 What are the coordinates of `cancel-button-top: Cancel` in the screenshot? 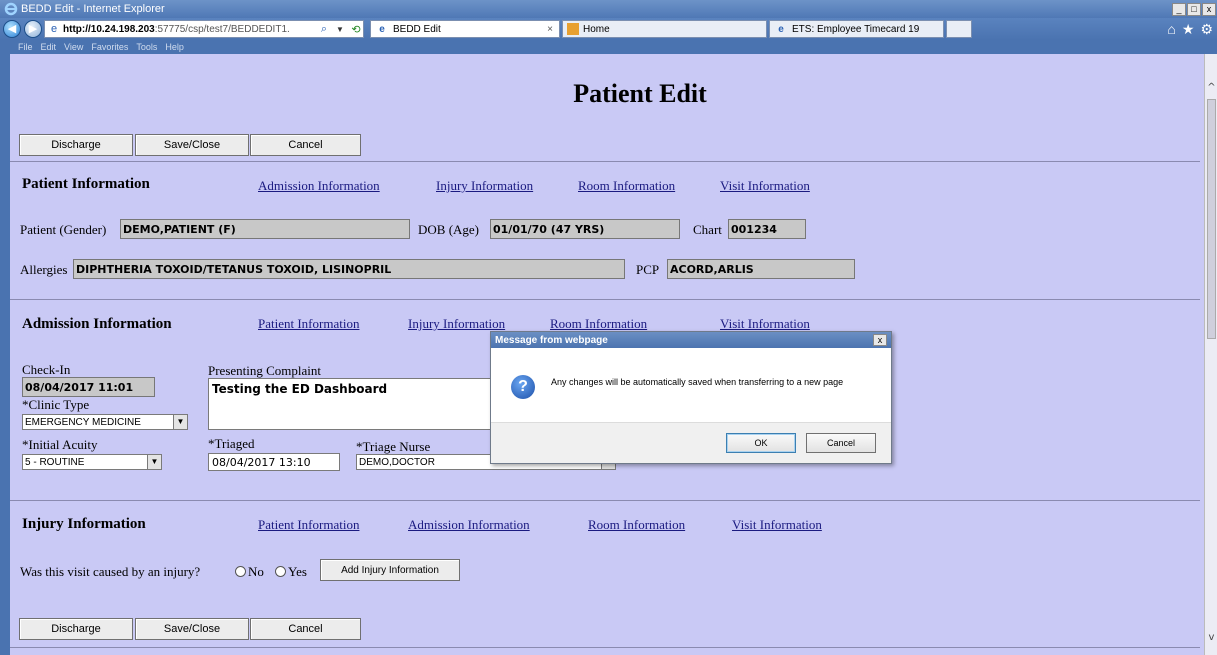 It's located at (305, 145).